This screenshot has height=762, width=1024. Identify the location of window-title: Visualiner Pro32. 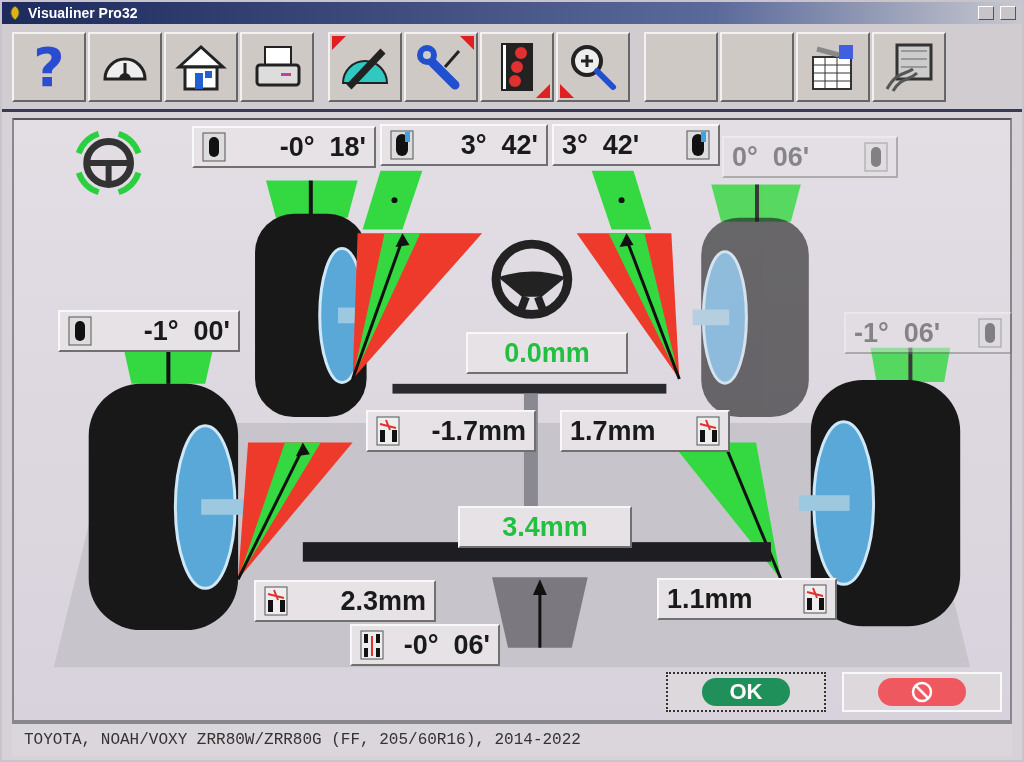
(83, 13).